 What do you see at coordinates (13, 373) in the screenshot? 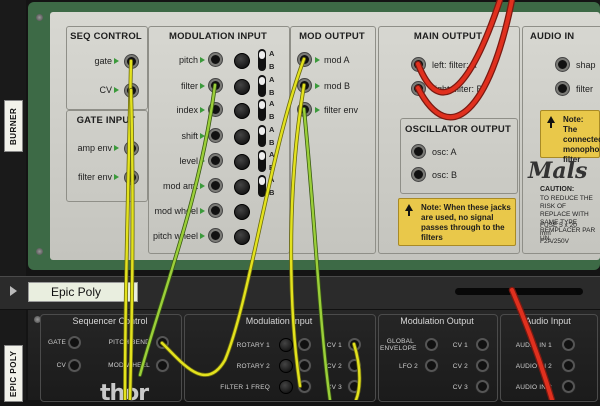
I see `epic-poly-device-label: EPIC POLY` at bounding box center [13, 373].